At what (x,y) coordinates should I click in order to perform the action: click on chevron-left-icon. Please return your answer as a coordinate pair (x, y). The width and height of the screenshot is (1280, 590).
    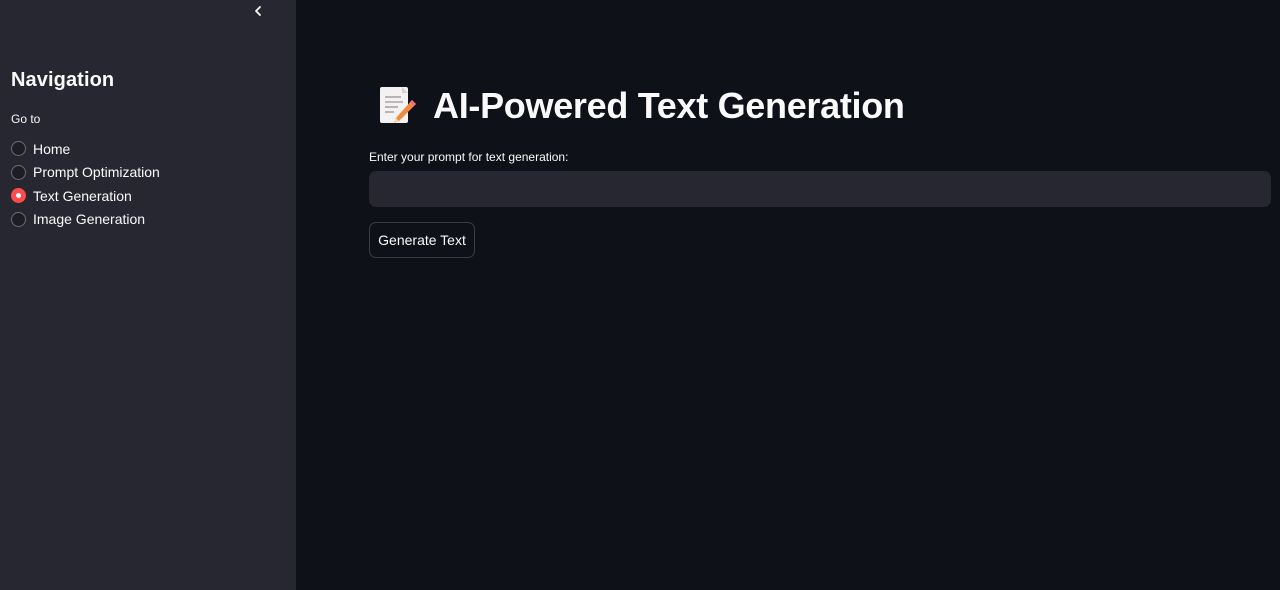
    Looking at the image, I should click on (258, 13).